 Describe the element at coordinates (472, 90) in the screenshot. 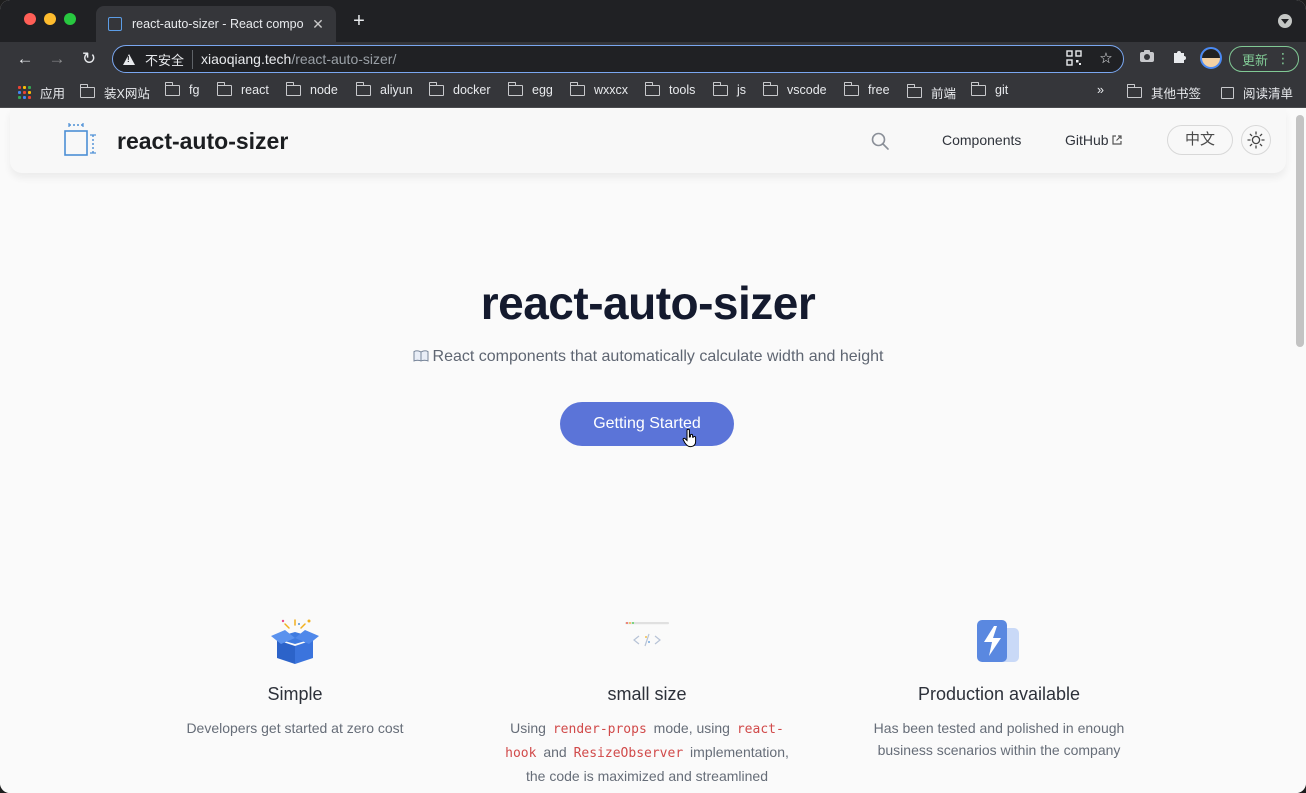

I see `bookmark-label: docker` at that location.